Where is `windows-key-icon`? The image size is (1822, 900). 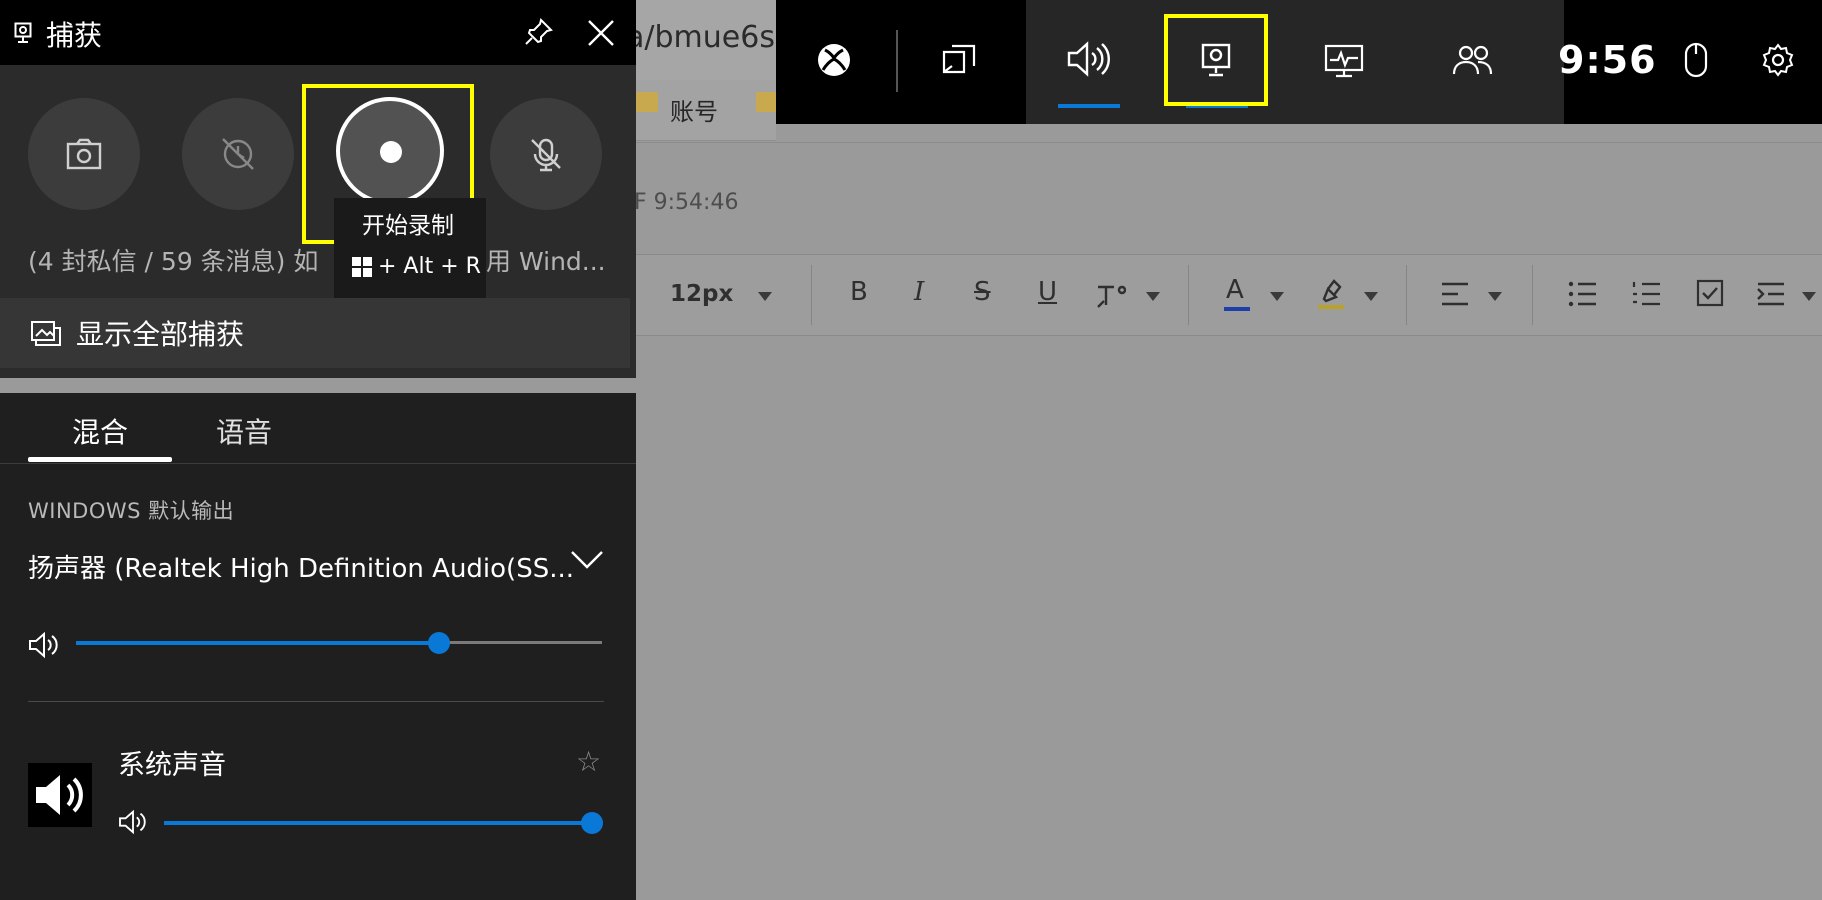
windows-key-icon is located at coordinates (362, 266).